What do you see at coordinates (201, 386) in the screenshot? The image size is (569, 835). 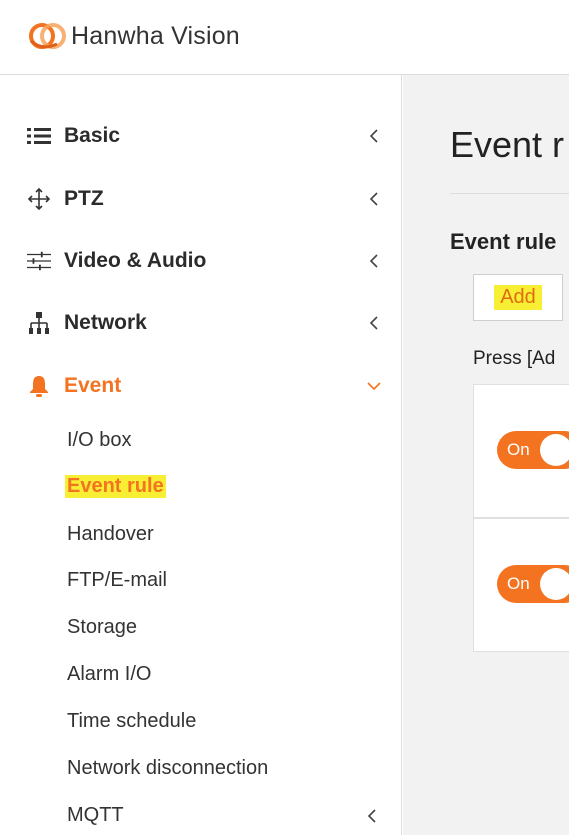 I see `sidebar-item-event: Event` at bounding box center [201, 386].